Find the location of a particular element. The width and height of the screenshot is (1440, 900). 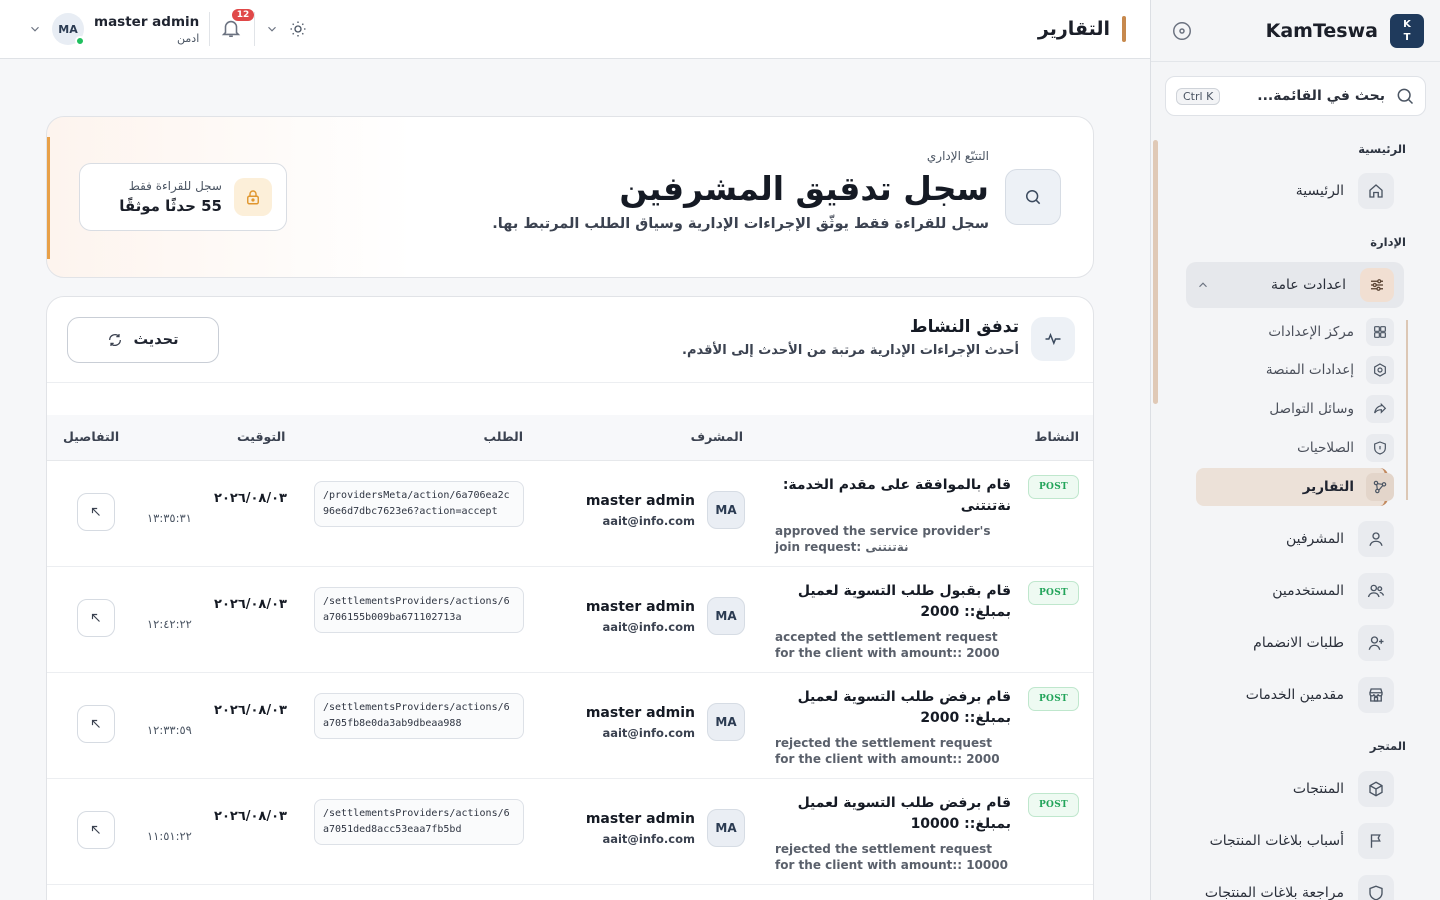

sidebar-item-providers: مقدمين الخدمات is located at coordinates (1289, 695).